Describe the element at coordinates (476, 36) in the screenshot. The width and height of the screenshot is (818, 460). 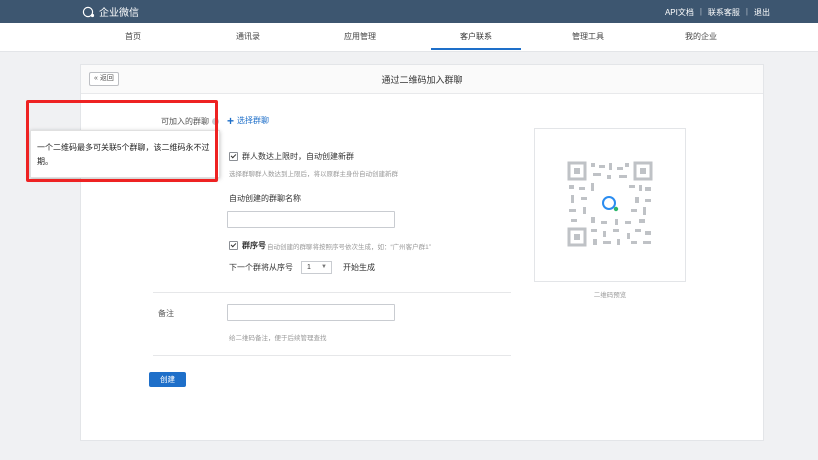
I see `tab-customer-contact: 客户联系` at that location.